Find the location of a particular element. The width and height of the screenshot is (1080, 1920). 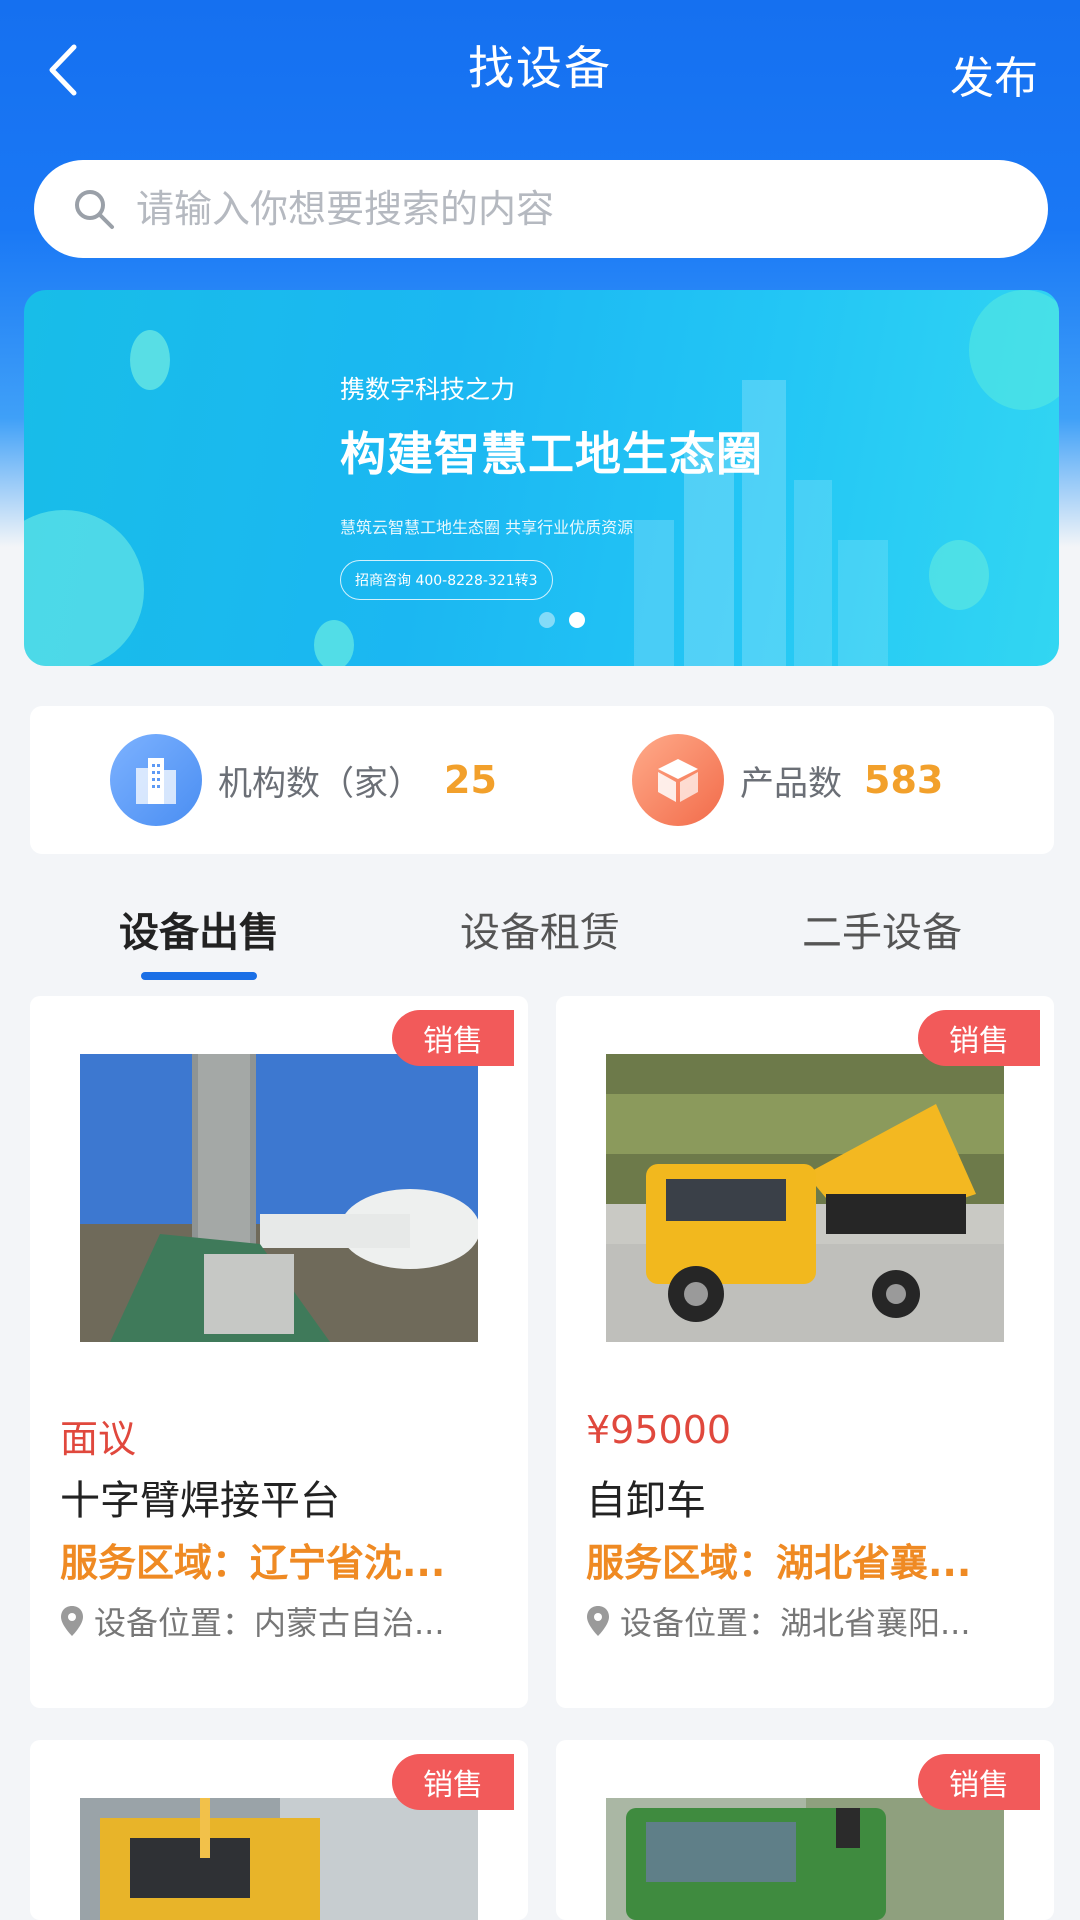

search-icon is located at coordinates (94, 209).